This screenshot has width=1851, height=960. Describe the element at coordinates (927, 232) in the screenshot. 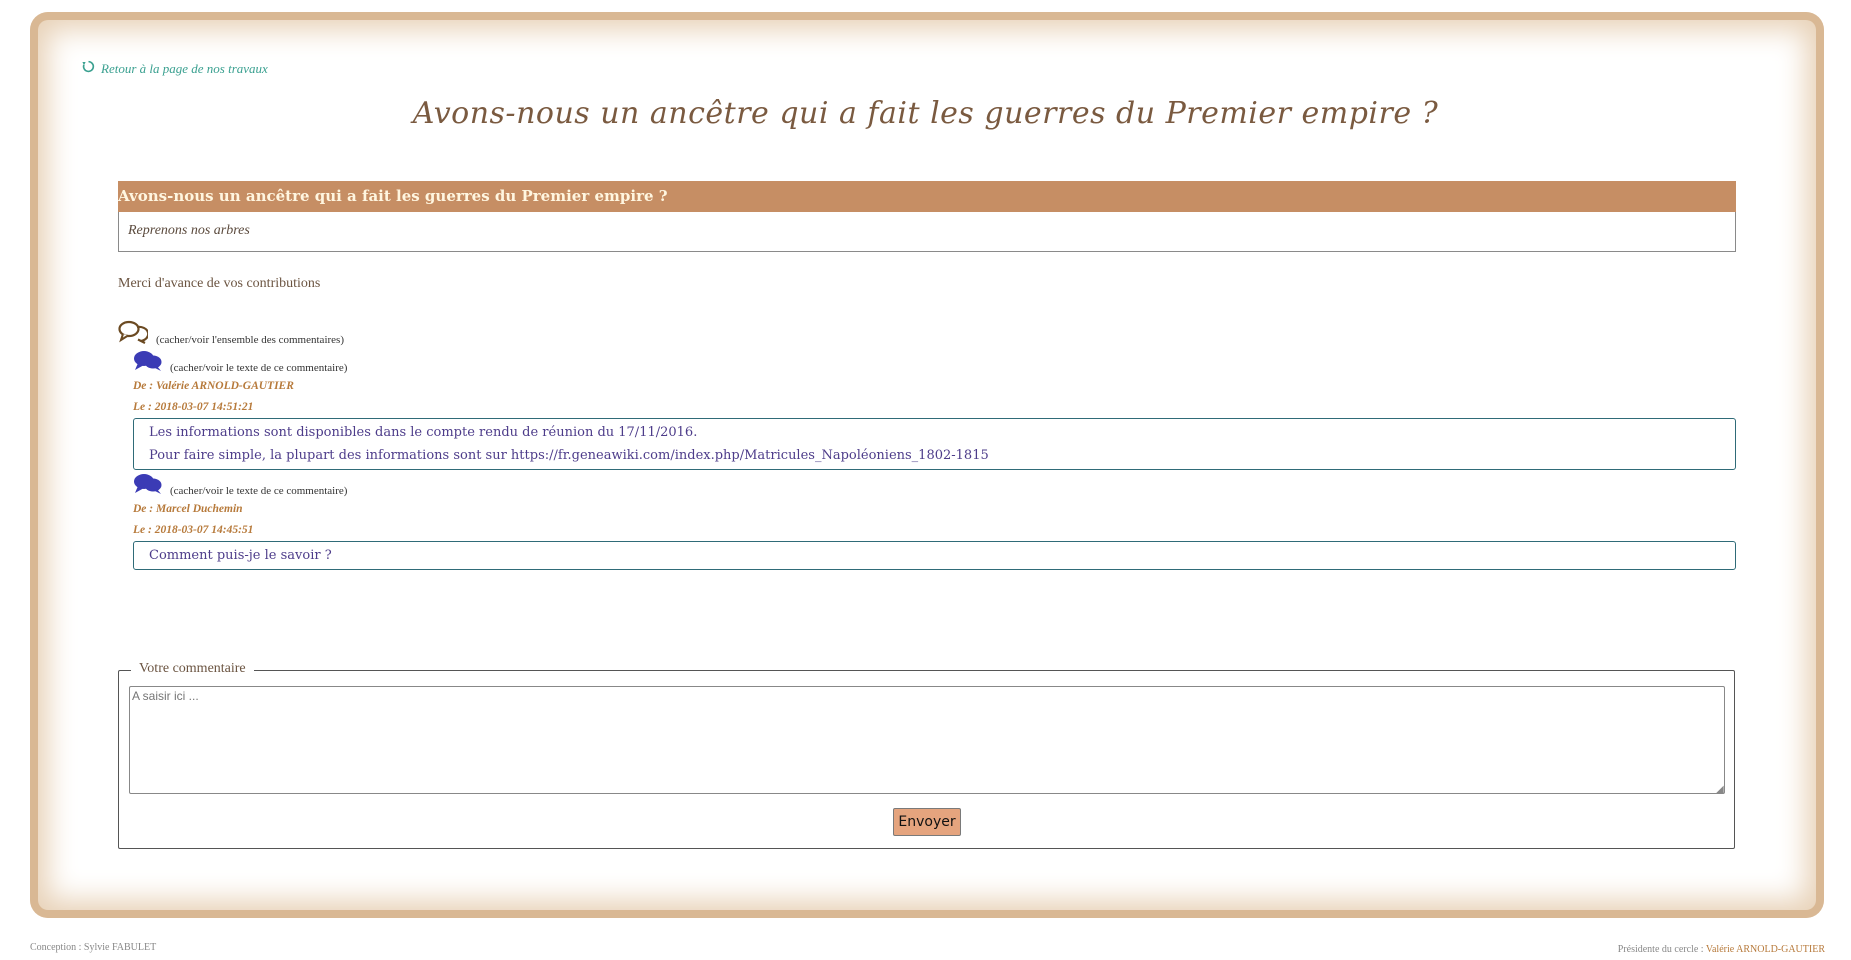

I see `article-subtitle: Reprenons nos arbres` at that location.